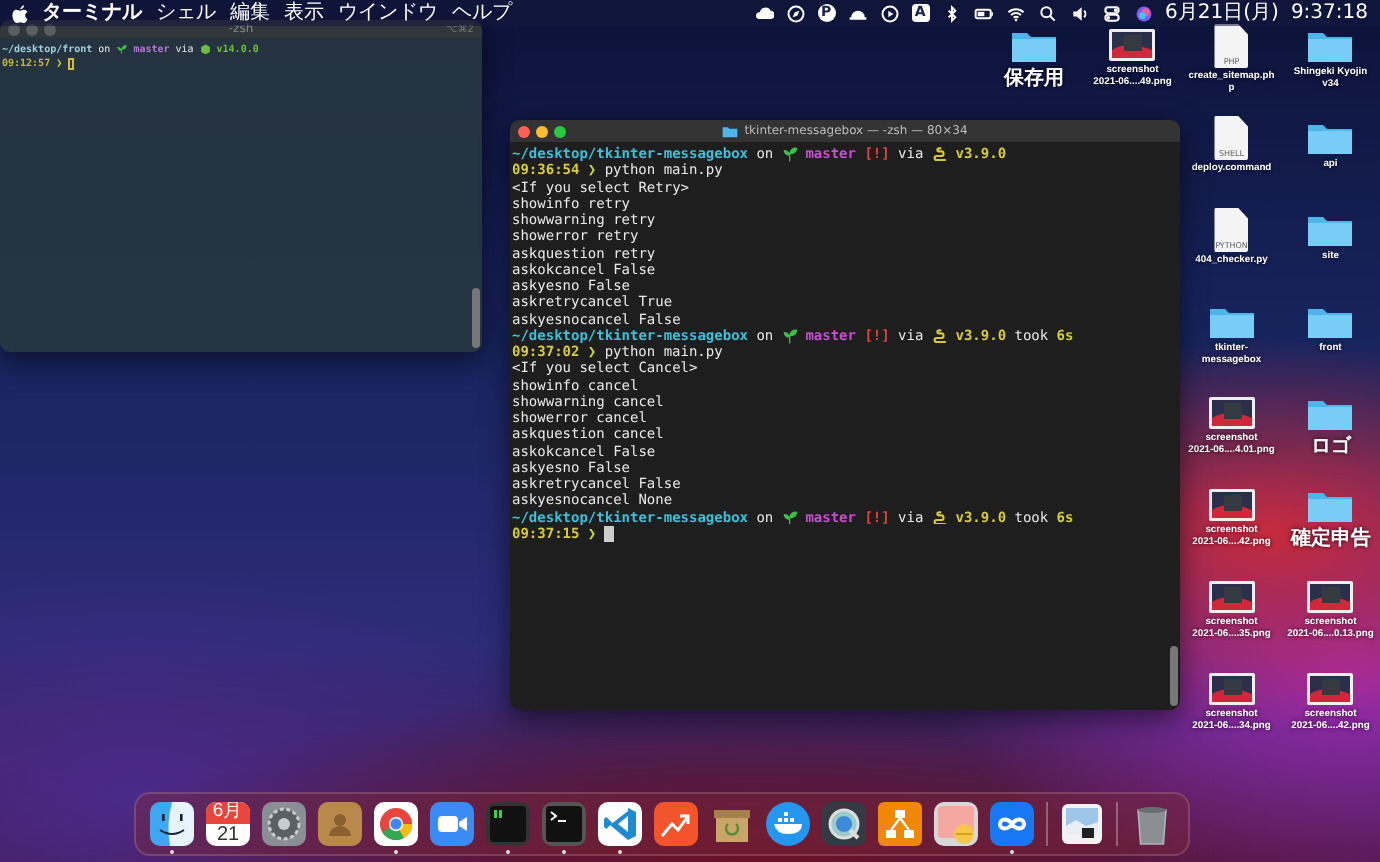 This screenshot has height=862, width=1380. Describe the element at coordinates (1330, 447) in the screenshot. I see `file-name: ロゴ` at that location.